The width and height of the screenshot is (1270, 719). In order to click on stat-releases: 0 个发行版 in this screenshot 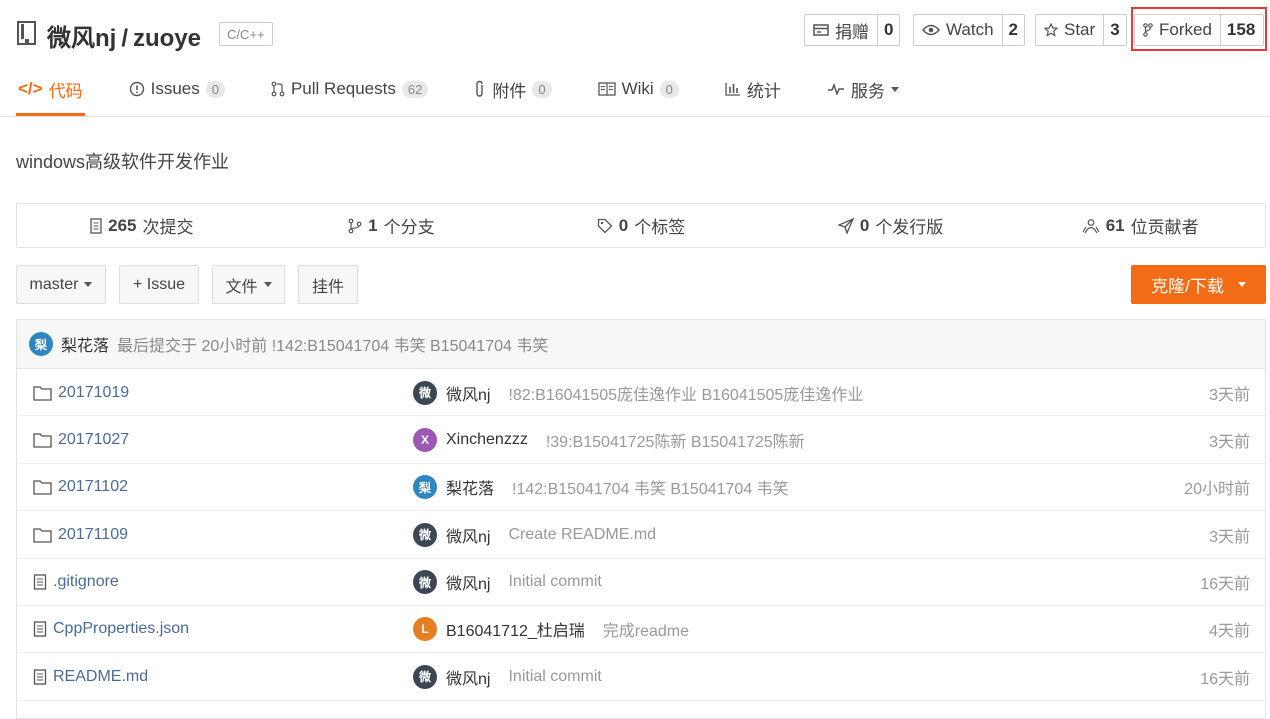, I will do `click(891, 225)`.